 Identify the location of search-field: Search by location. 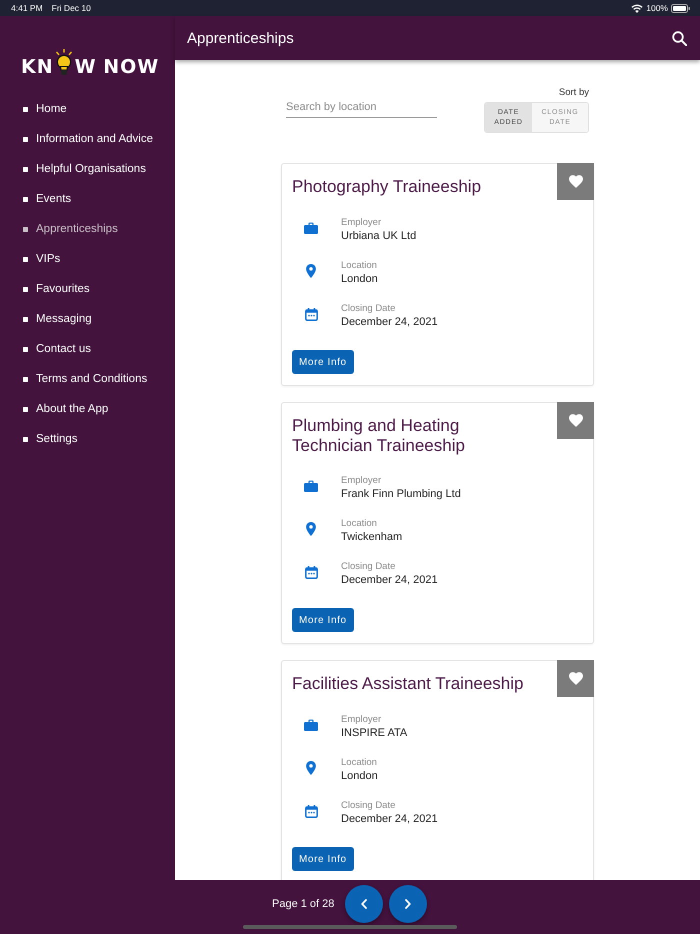
(361, 107).